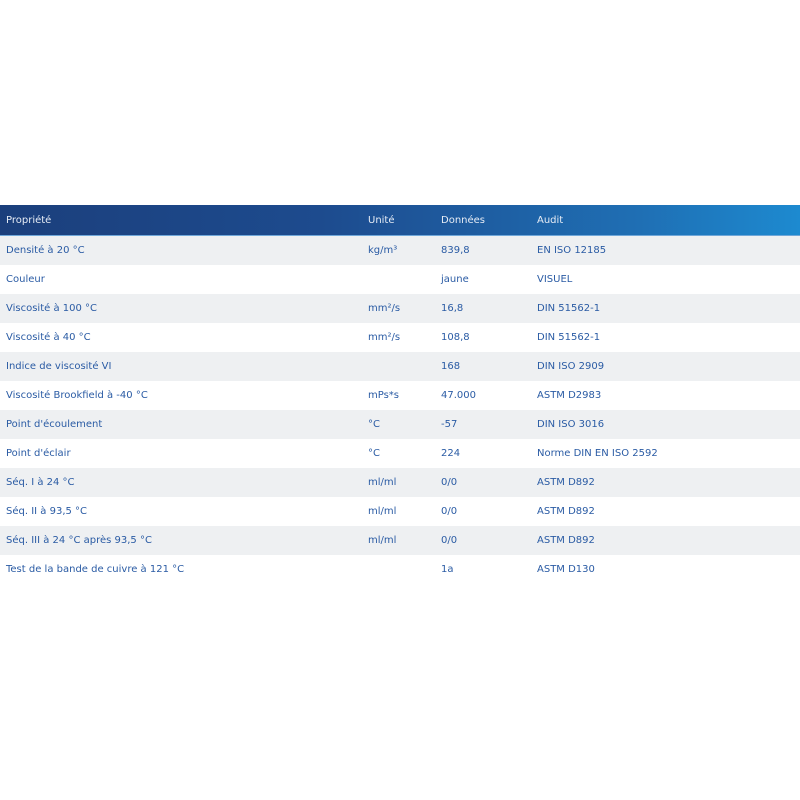 The width and height of the screenshot is (800, 800). Describe the element at coordinates (489, 569) in the screenshot. I see `cell-value: 1a` at that location.